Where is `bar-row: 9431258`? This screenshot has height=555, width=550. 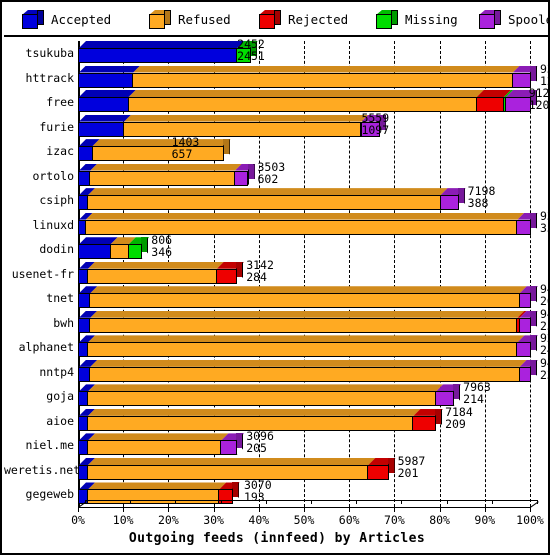 bar-row: 9431258 is located at coordinates (313, 322).